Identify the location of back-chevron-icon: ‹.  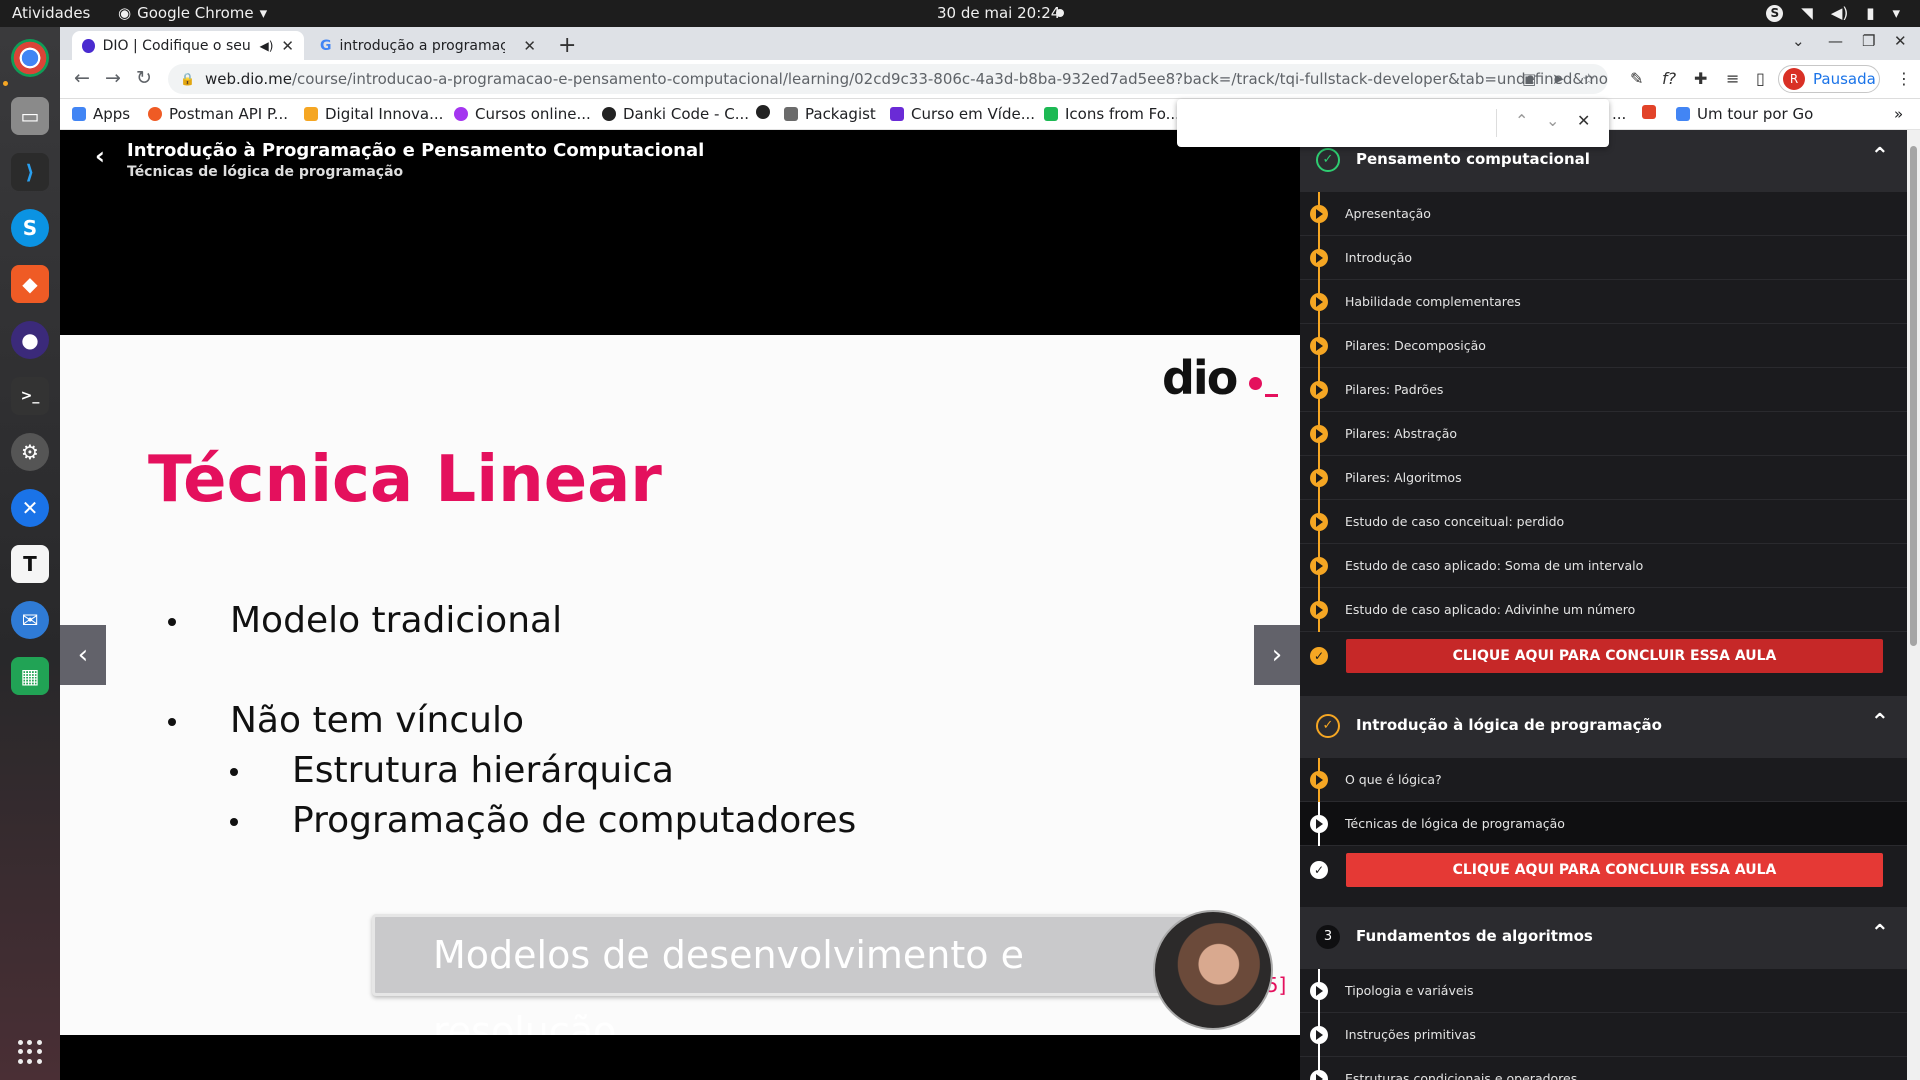
(100, 156).